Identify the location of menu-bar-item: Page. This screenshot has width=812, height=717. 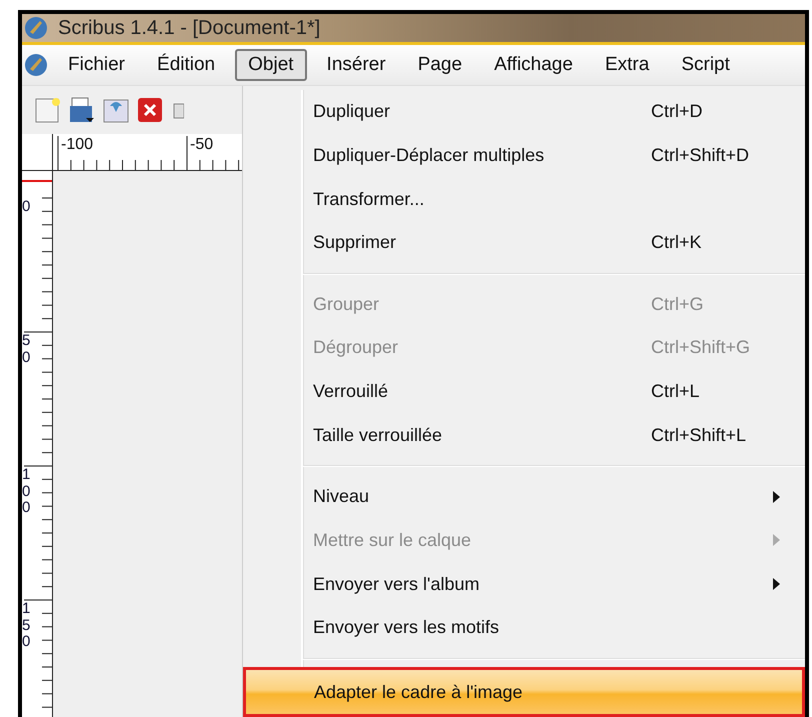
(440, 65).